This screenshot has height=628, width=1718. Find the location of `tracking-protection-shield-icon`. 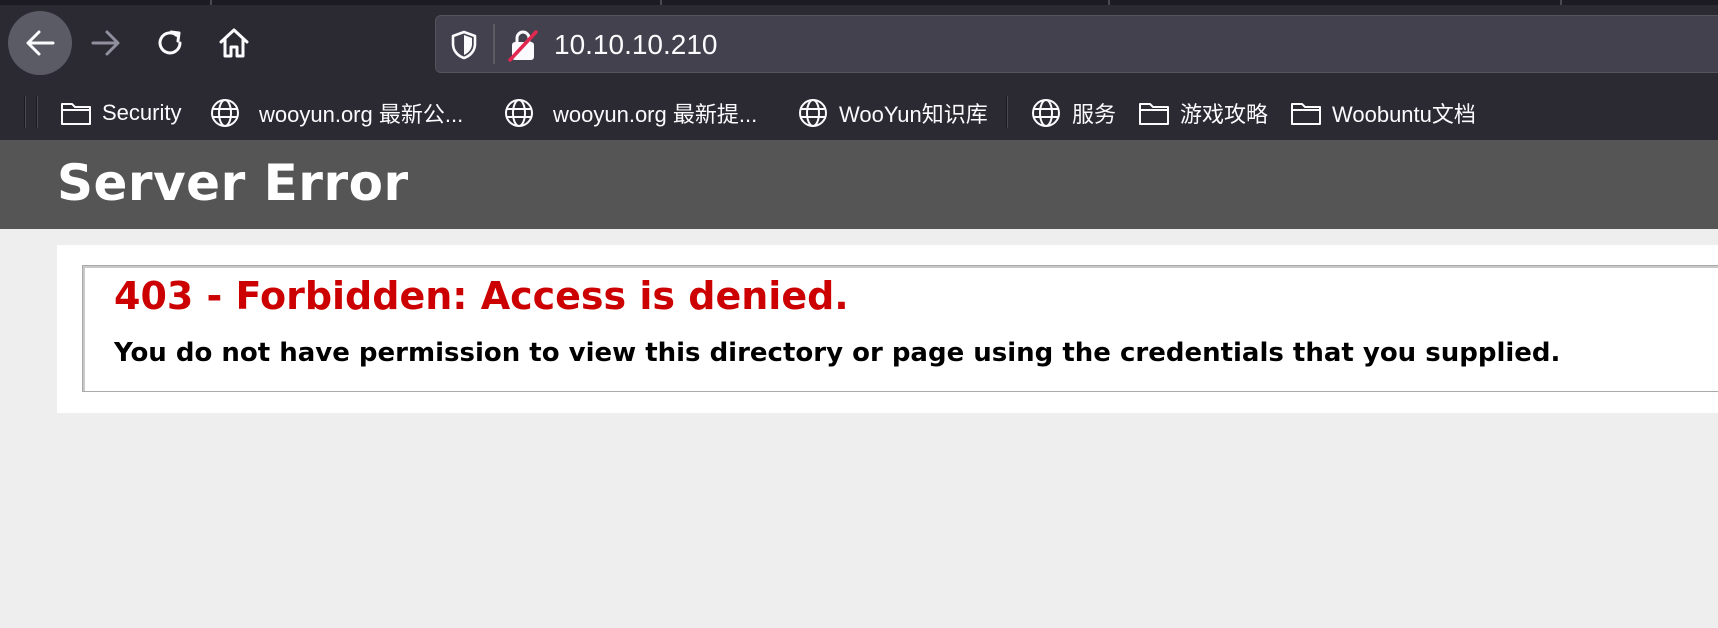

tracking-protection-shield-icon is located at coordinates (464, 45).